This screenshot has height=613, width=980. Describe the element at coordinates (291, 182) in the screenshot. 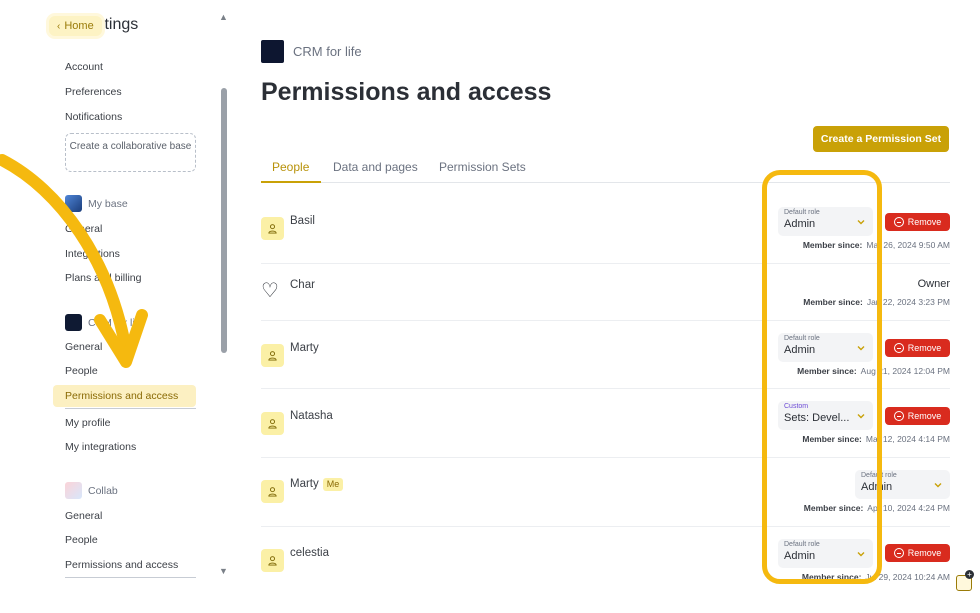

I see `active-tab-indicator` at that location.